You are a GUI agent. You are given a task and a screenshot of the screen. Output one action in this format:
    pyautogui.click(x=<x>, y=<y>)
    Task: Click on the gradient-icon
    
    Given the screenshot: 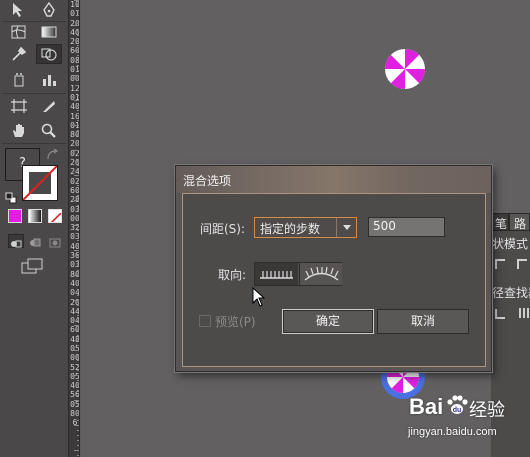 What is the action you would take?
    pyautogui.click(x=49, y=32)
    